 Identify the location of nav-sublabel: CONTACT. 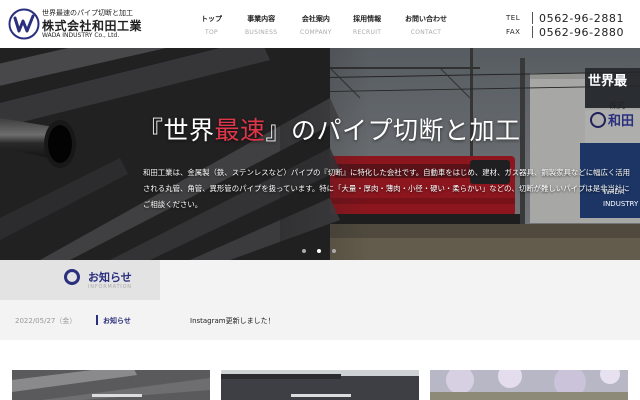
(426, 32).